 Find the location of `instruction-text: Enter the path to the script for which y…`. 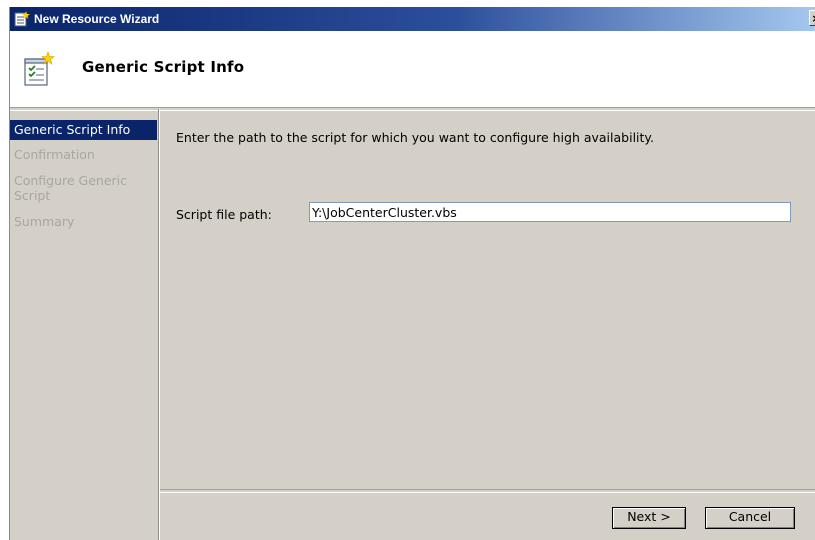

instruction-text: Enter the path to the script for which y… is located at coordinates (415, 137).